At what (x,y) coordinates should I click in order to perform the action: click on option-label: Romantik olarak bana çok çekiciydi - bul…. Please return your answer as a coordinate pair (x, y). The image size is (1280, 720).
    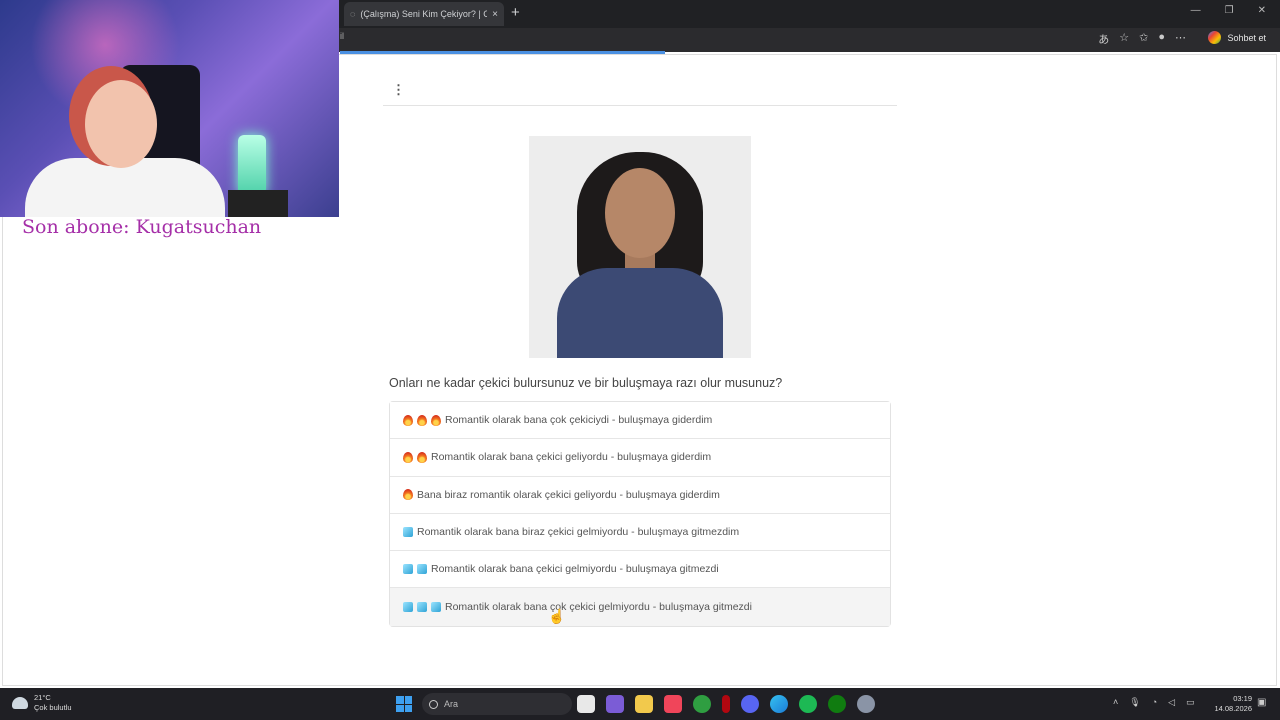
    Looking at the image, I should click on (579, 420).